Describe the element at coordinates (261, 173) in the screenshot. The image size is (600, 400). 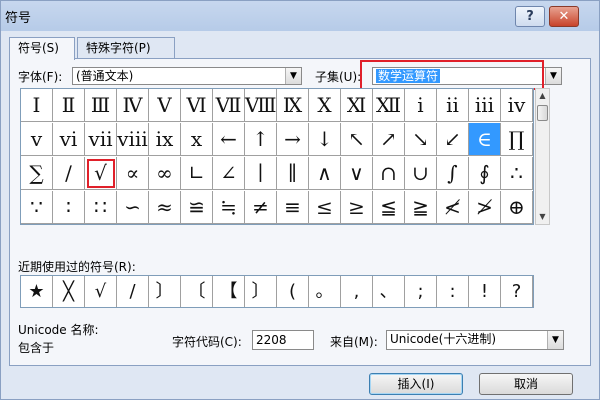
I see `symbol-cell: ∣` at that location.